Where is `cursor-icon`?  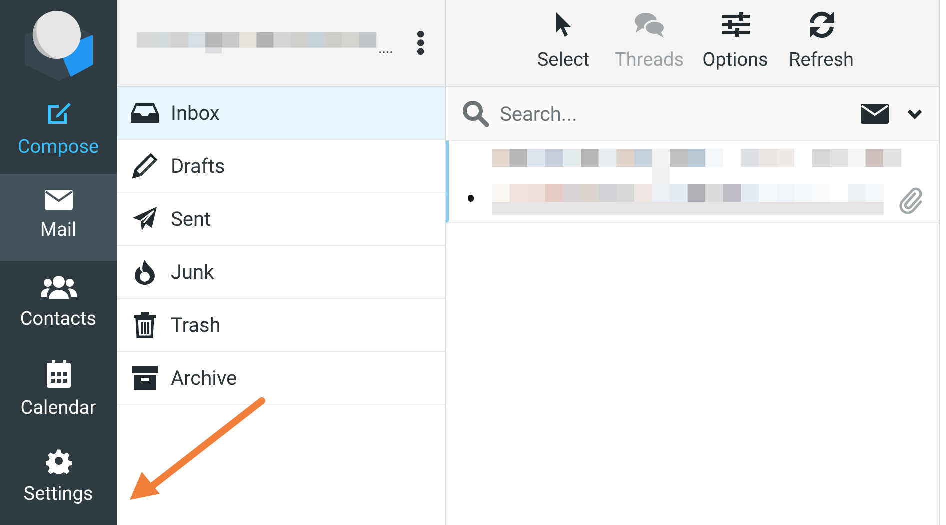 cursor-icon is located at coordinates (564, 25).